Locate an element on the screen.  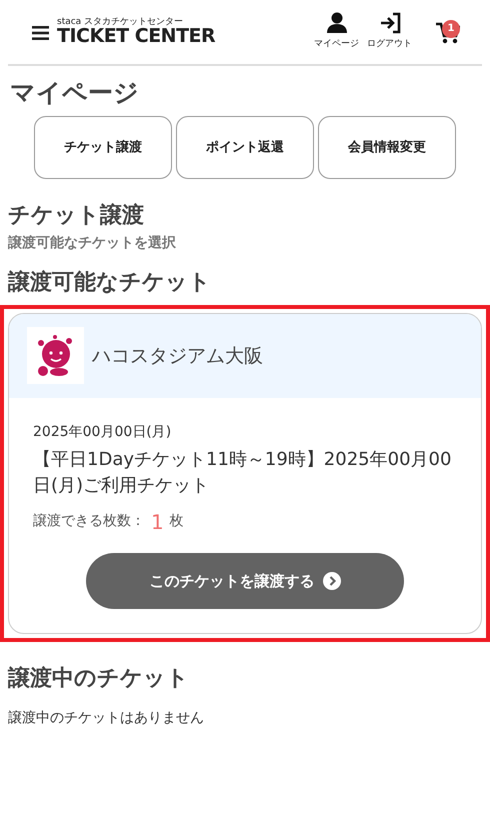
nav-link: マイページ is located at coordinates (336, 32).